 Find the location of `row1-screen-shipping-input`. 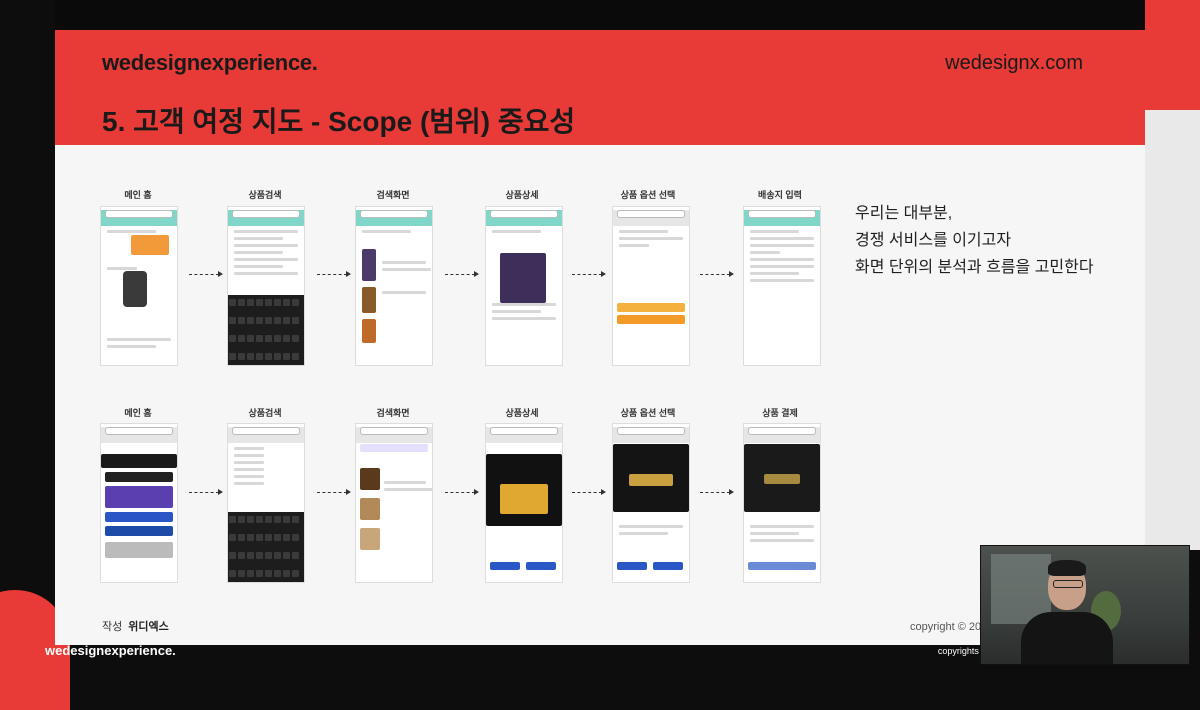

row1-screen-shipping-input is located at coordinates (782, 286).